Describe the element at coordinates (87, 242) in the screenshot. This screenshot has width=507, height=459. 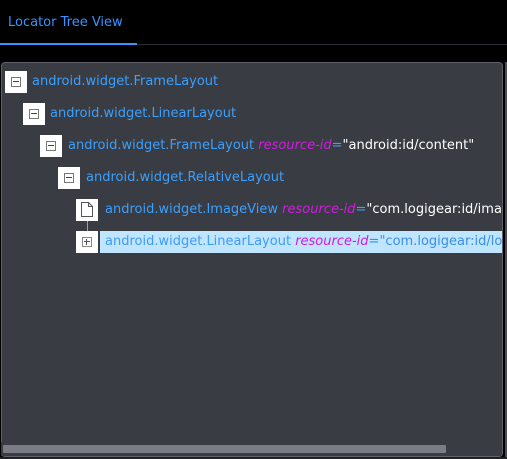
I see `expand-icon` at that location.